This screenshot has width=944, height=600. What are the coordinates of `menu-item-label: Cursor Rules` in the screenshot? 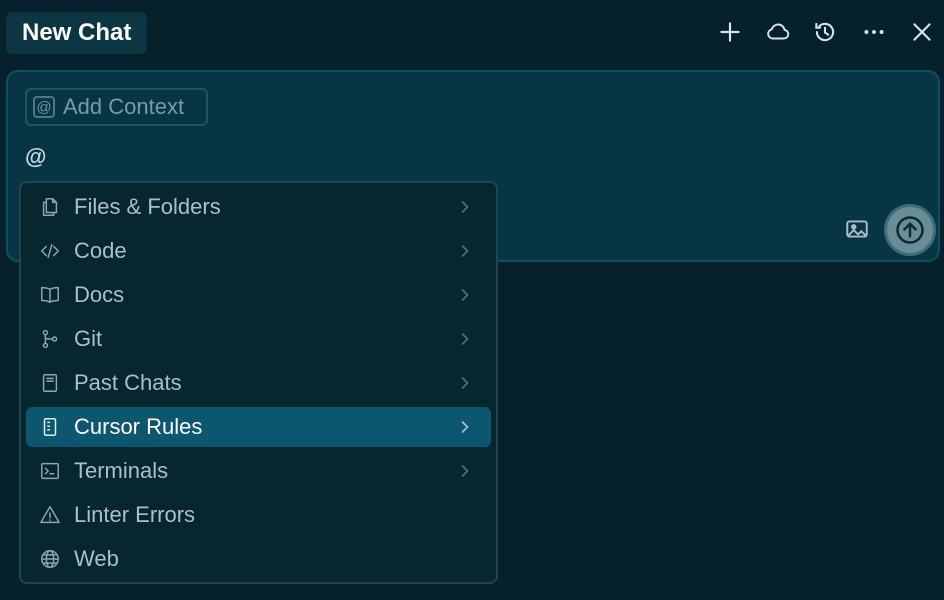 It's located at (138, 426).